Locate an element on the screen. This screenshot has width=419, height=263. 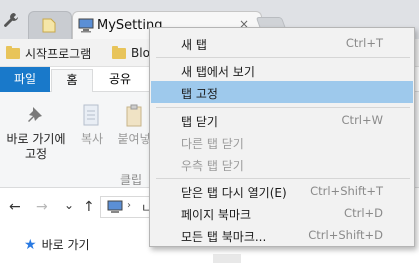
forward-icon: → is located at coordinates (42, 207).